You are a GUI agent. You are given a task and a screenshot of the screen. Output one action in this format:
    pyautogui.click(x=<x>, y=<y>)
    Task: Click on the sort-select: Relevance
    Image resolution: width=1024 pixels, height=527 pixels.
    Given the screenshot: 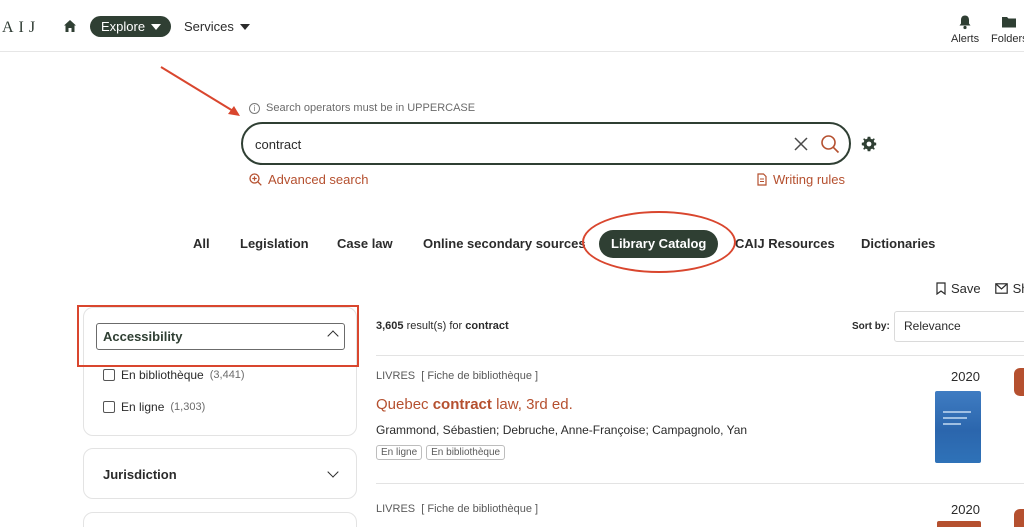 What is the action you would take?
    pyautogui.click(x=959, y=326)
    